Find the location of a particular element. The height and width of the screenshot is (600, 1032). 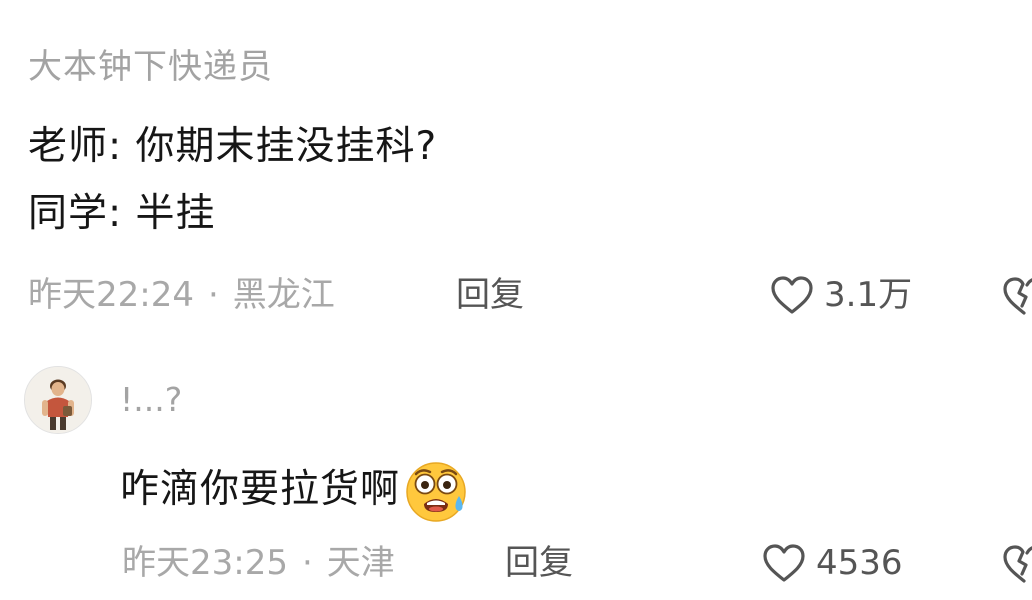

user-avatar-icon is located at coordinates (58, 400).